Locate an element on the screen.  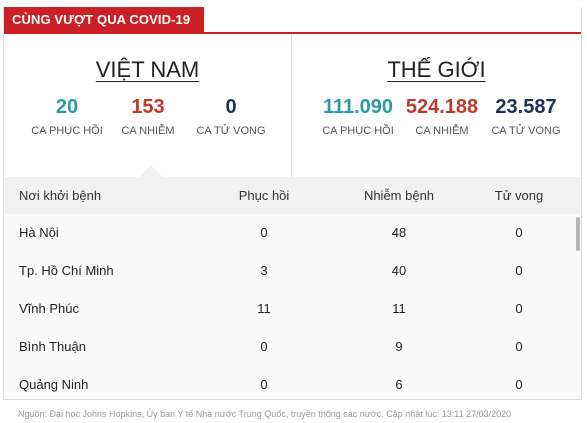
world-deaths-stat: 23.587 CA TỬ VONG is located at coordinates (526, 116).